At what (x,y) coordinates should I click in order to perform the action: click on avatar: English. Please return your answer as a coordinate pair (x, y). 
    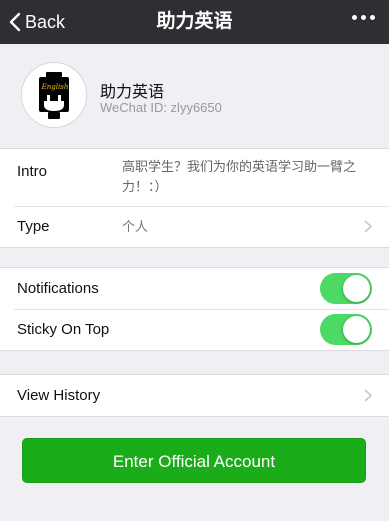
    Looking at the image, I should click on (54, 95).